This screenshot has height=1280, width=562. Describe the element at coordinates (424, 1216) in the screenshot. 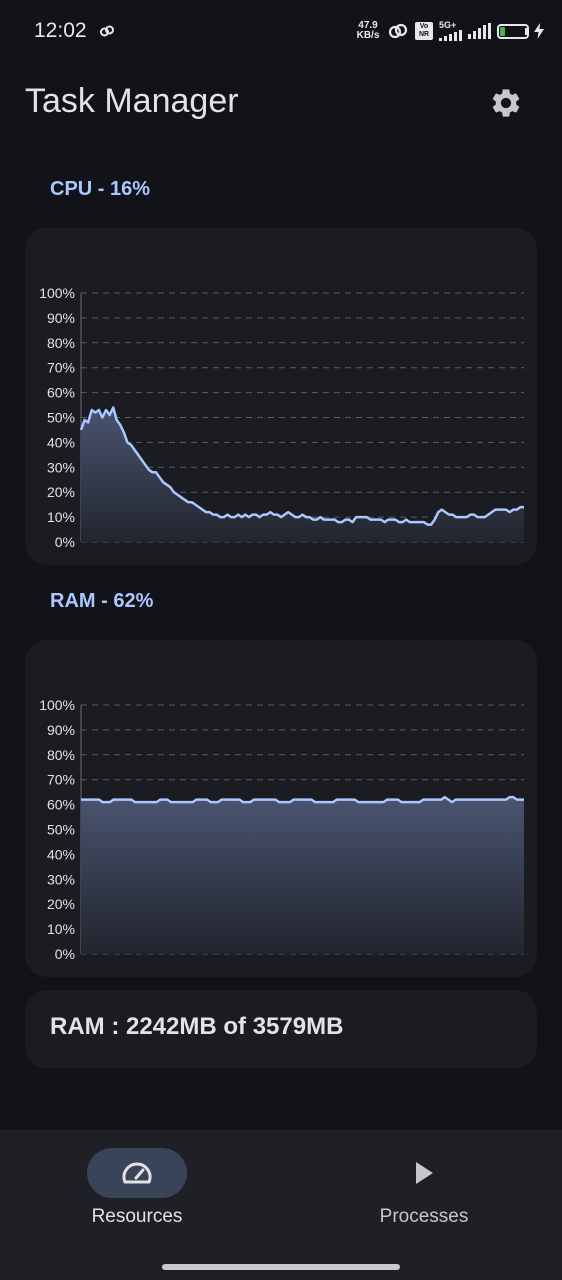

I see `nav-item-label: Processes` at that location.